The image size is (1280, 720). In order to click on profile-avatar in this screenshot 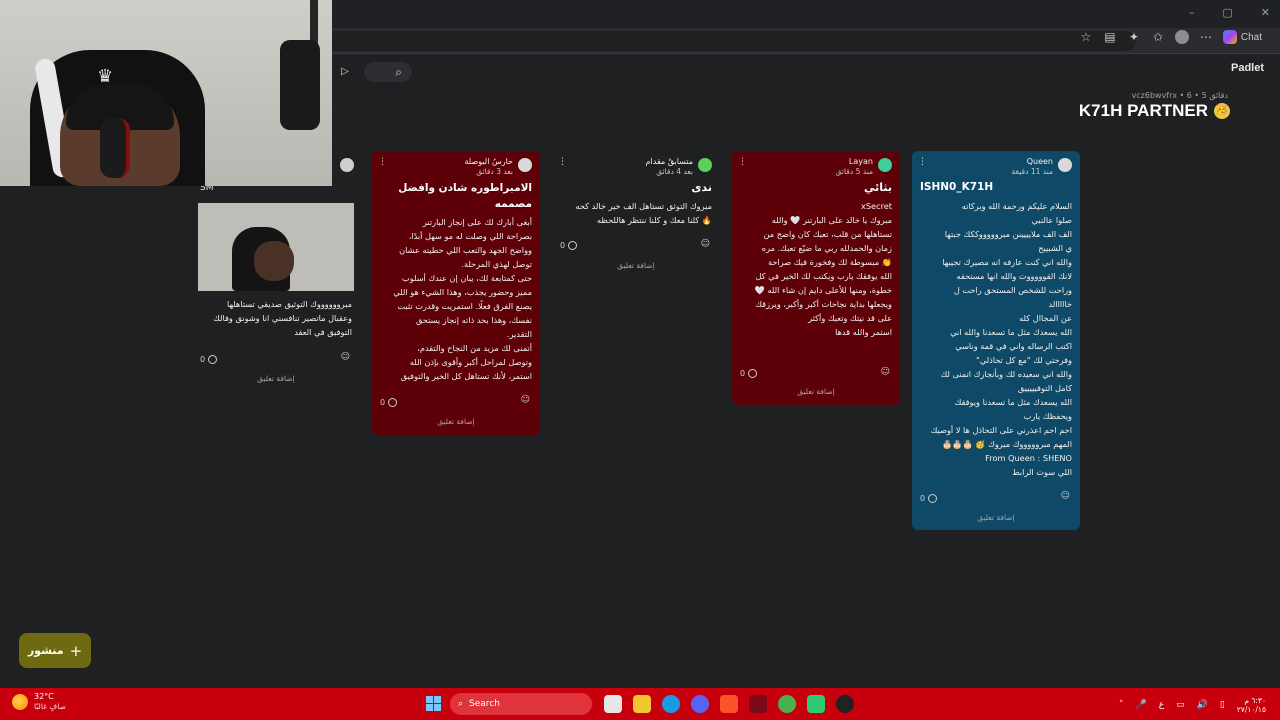, I will do `click(1181, 37)`.